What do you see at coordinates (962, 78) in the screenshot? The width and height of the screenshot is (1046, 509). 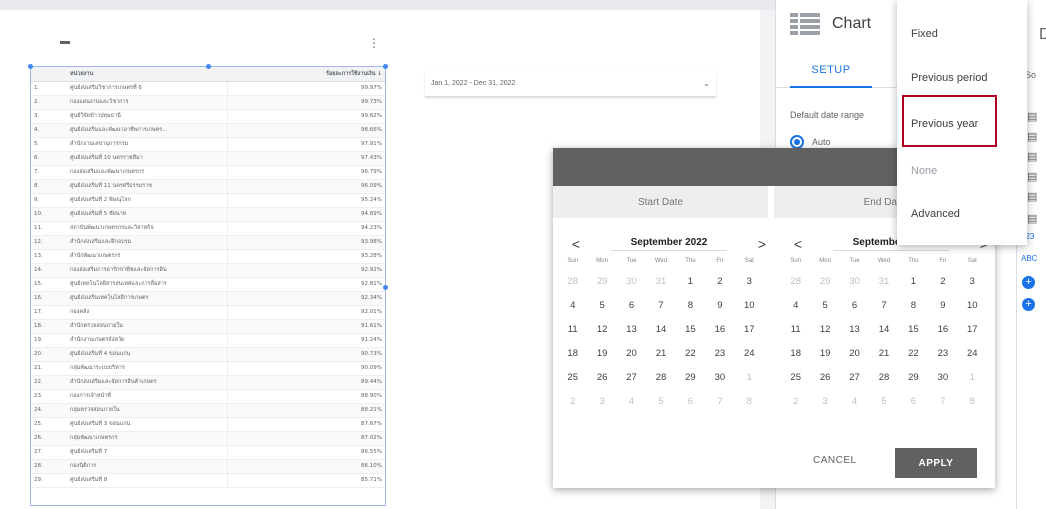 I see `menu-item-previous-period: Previous period` at bounding box center [962, 78].